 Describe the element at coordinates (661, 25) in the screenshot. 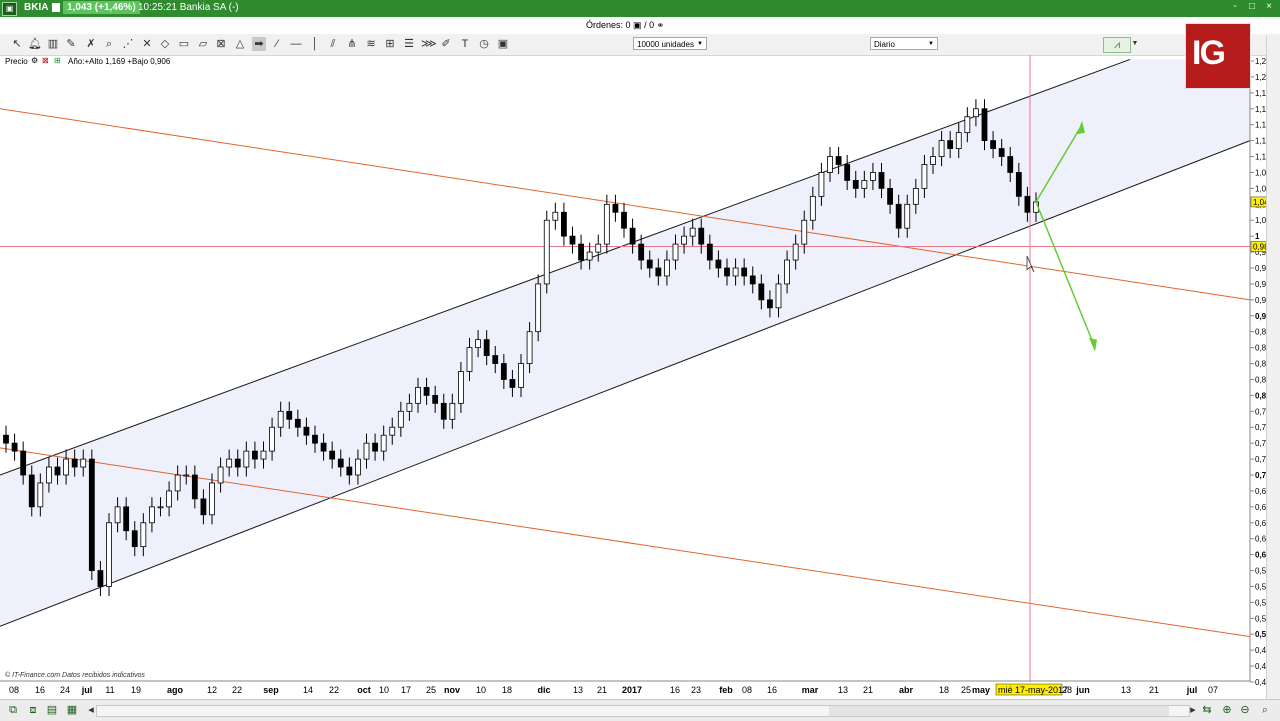

I see `orders-link-icon: ⚭` at that location.